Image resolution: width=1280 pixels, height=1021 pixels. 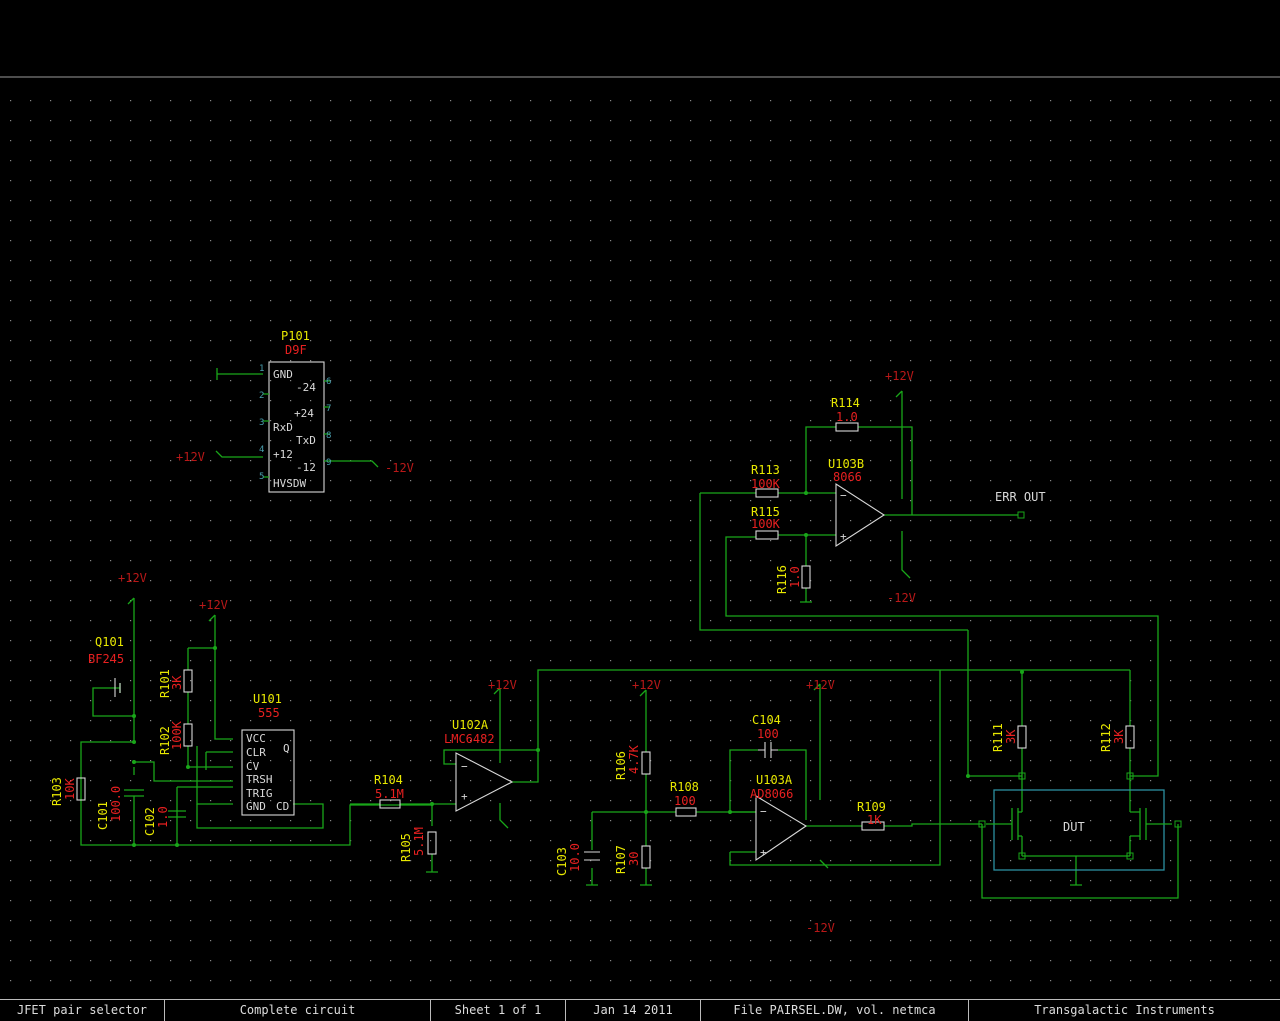 I want to click on p101-pinnum-6: 6, so click(x=328, y=382).